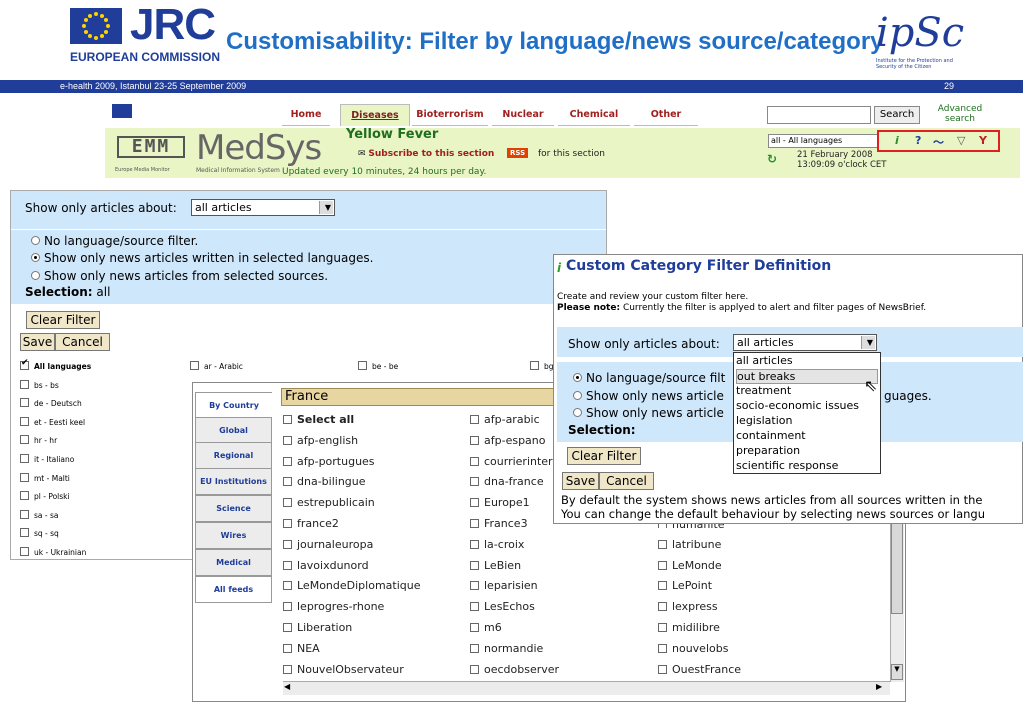 This screenshot has height=708, width=1023. I want to click on category-save-button: Save, so click(580, 481).